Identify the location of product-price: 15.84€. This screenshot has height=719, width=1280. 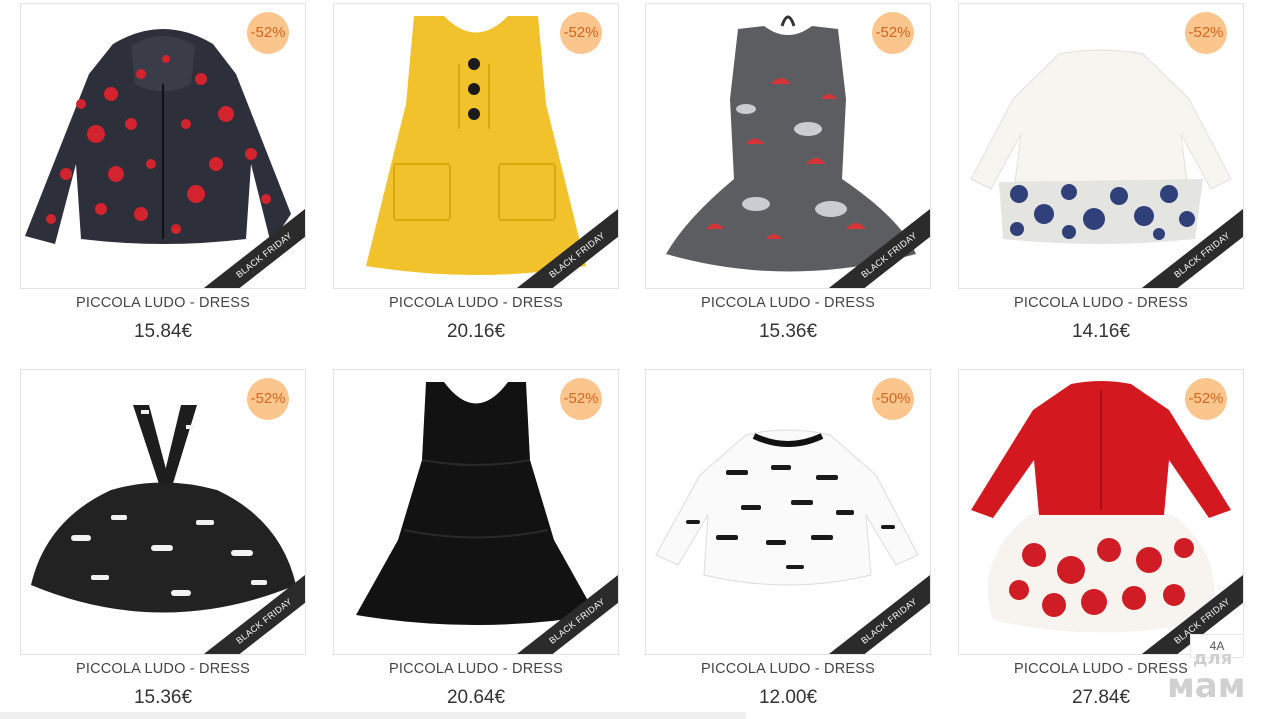
(163, 331).